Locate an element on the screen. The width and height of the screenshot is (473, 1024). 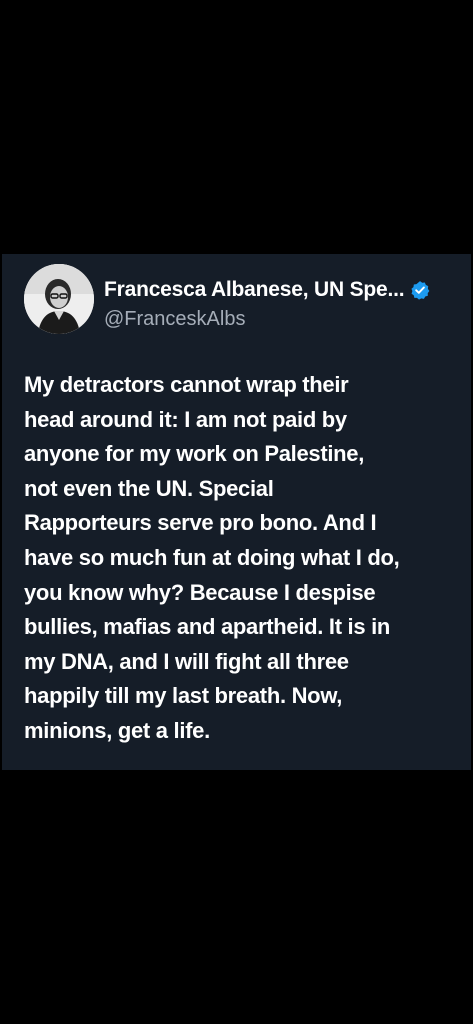
tweet-text-line: minions, get a life. is located at coordinates (117, 730).